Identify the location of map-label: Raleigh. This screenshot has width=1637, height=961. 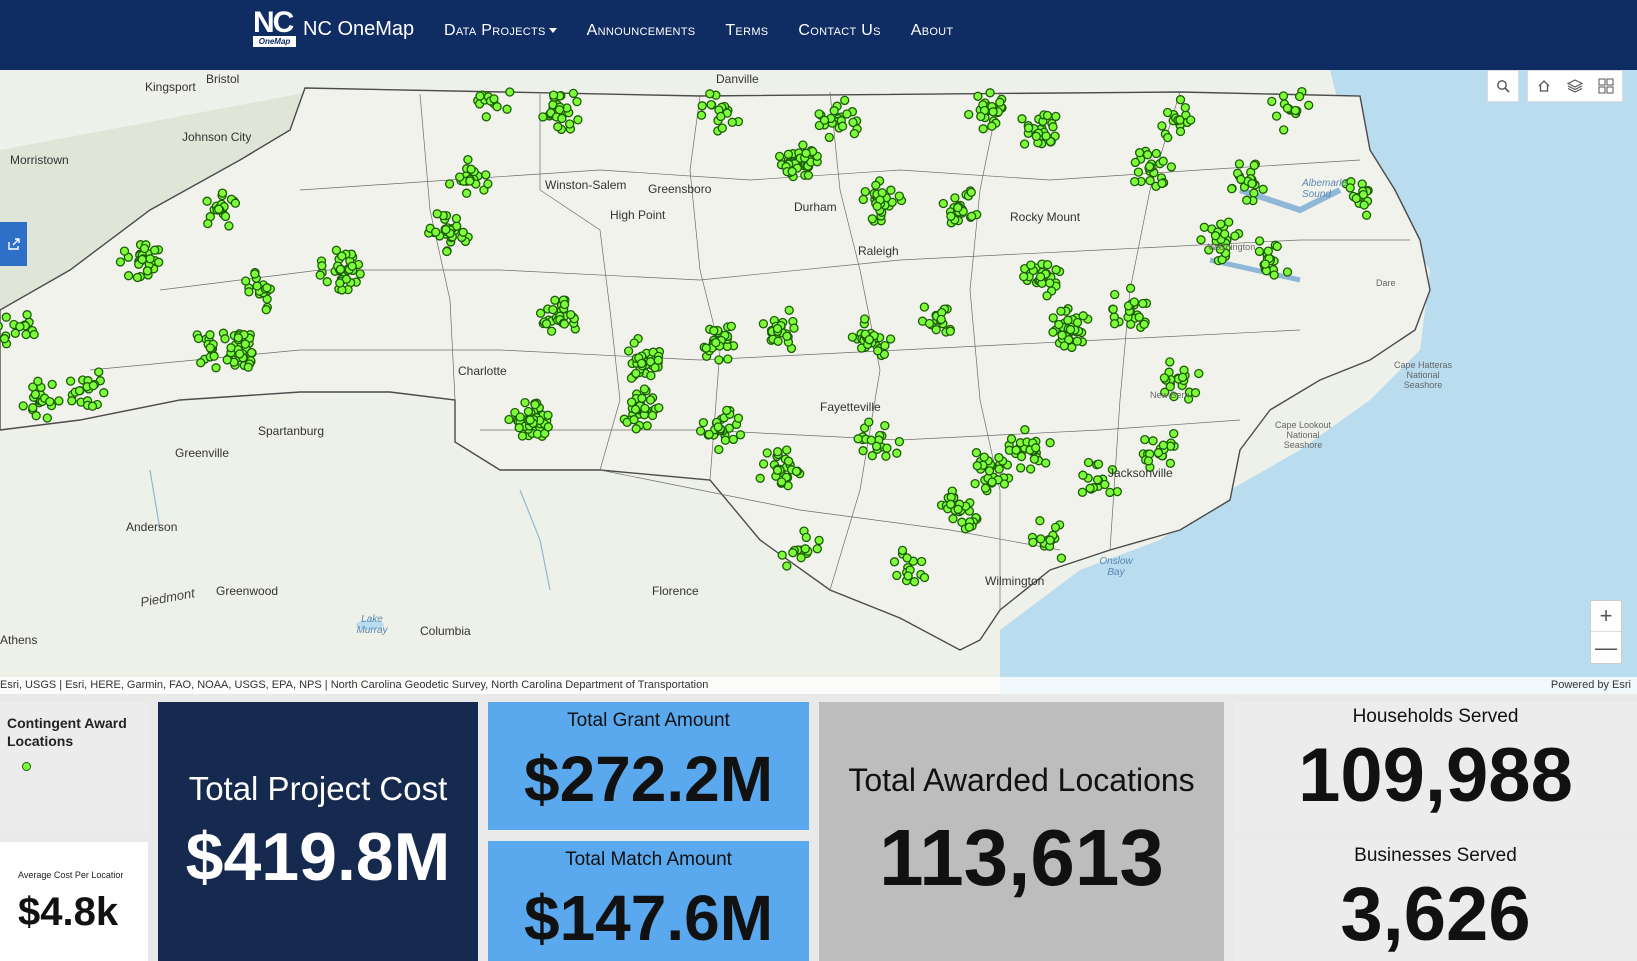
(878, 251).